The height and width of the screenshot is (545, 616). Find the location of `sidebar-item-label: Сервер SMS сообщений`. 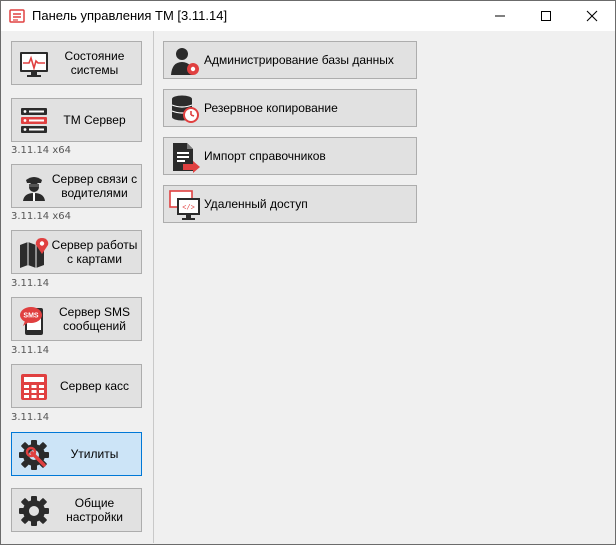

sidebar-item-label: Сервер SMS сообщений is located at coordinates (94, 319).